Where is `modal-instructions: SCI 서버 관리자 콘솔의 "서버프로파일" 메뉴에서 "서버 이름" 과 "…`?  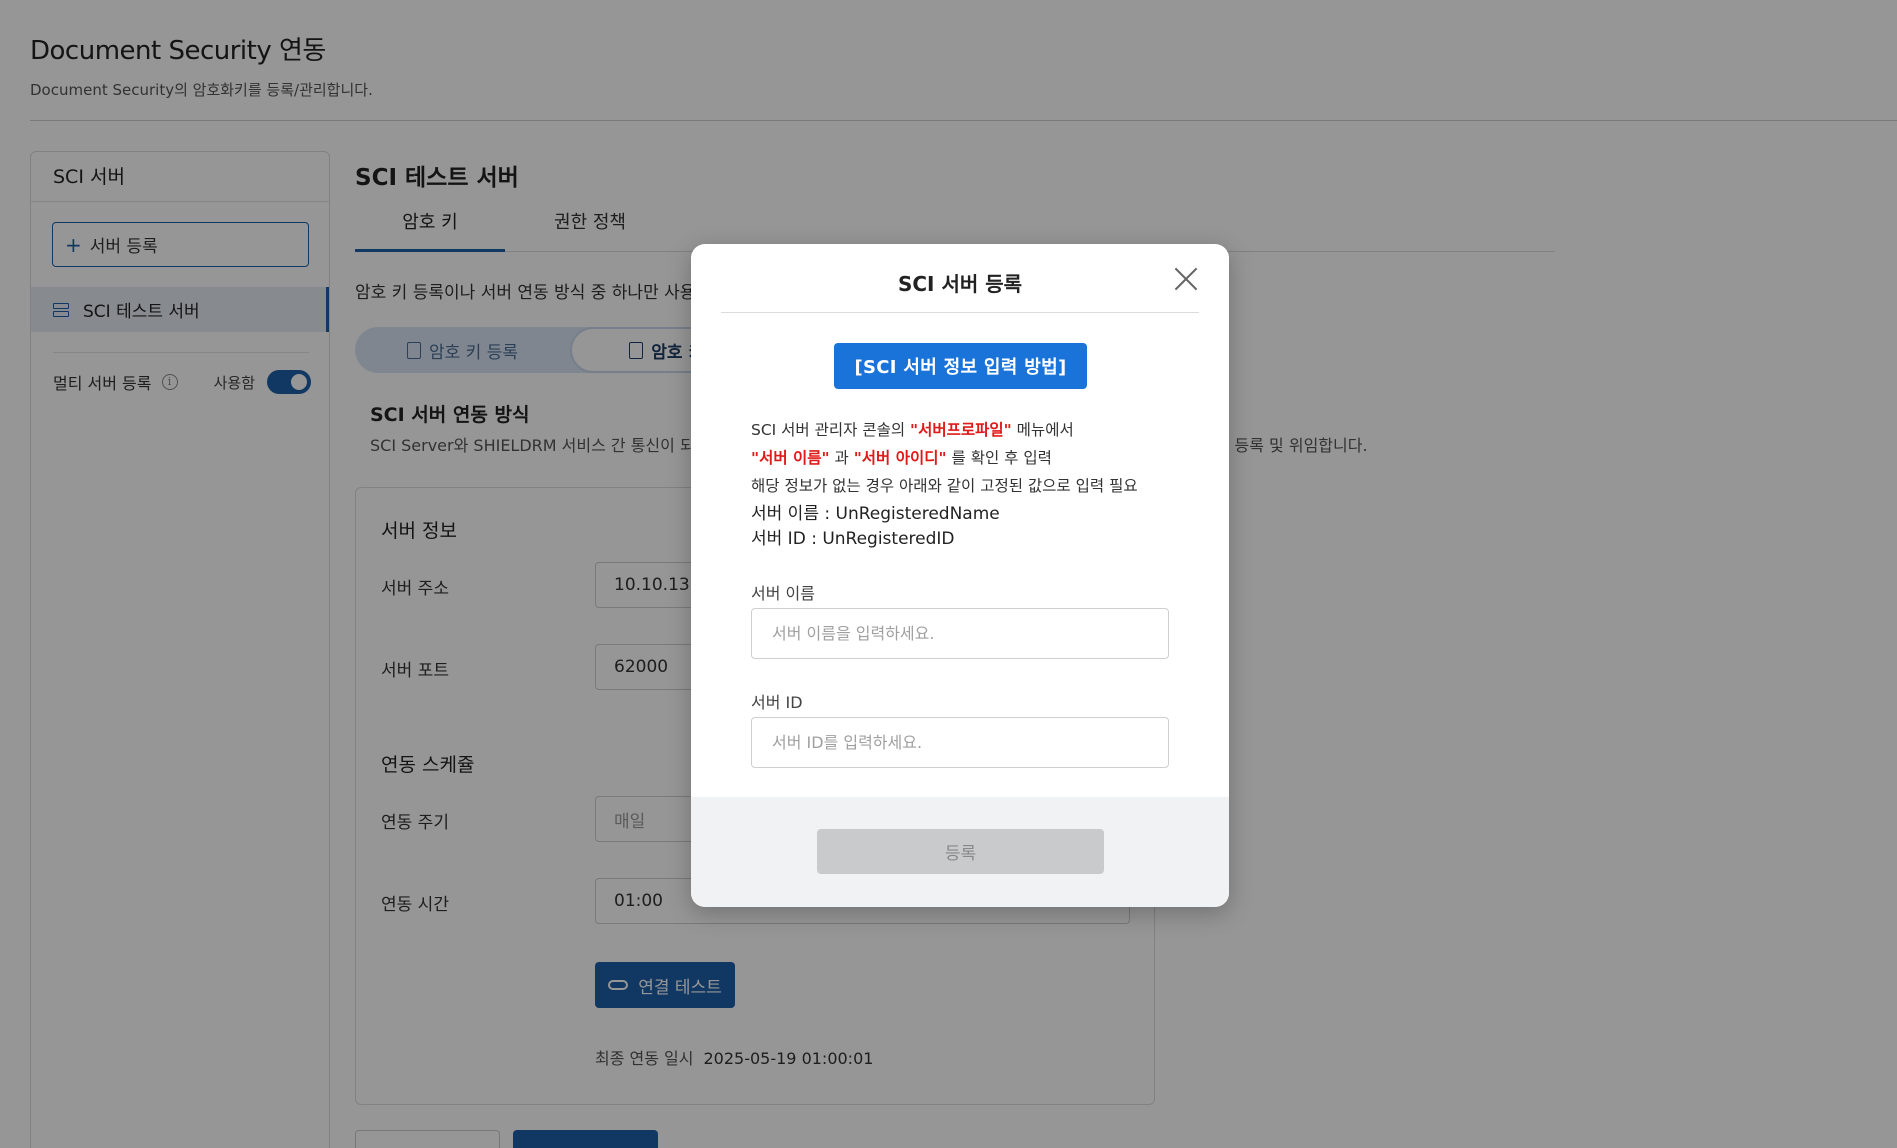 modal-instructions: SCI 서버 관리자 콘솔의 "서버프로파일" 메뉴에서 "서버 이름" 과 "… is located at coordinates (971, 458).